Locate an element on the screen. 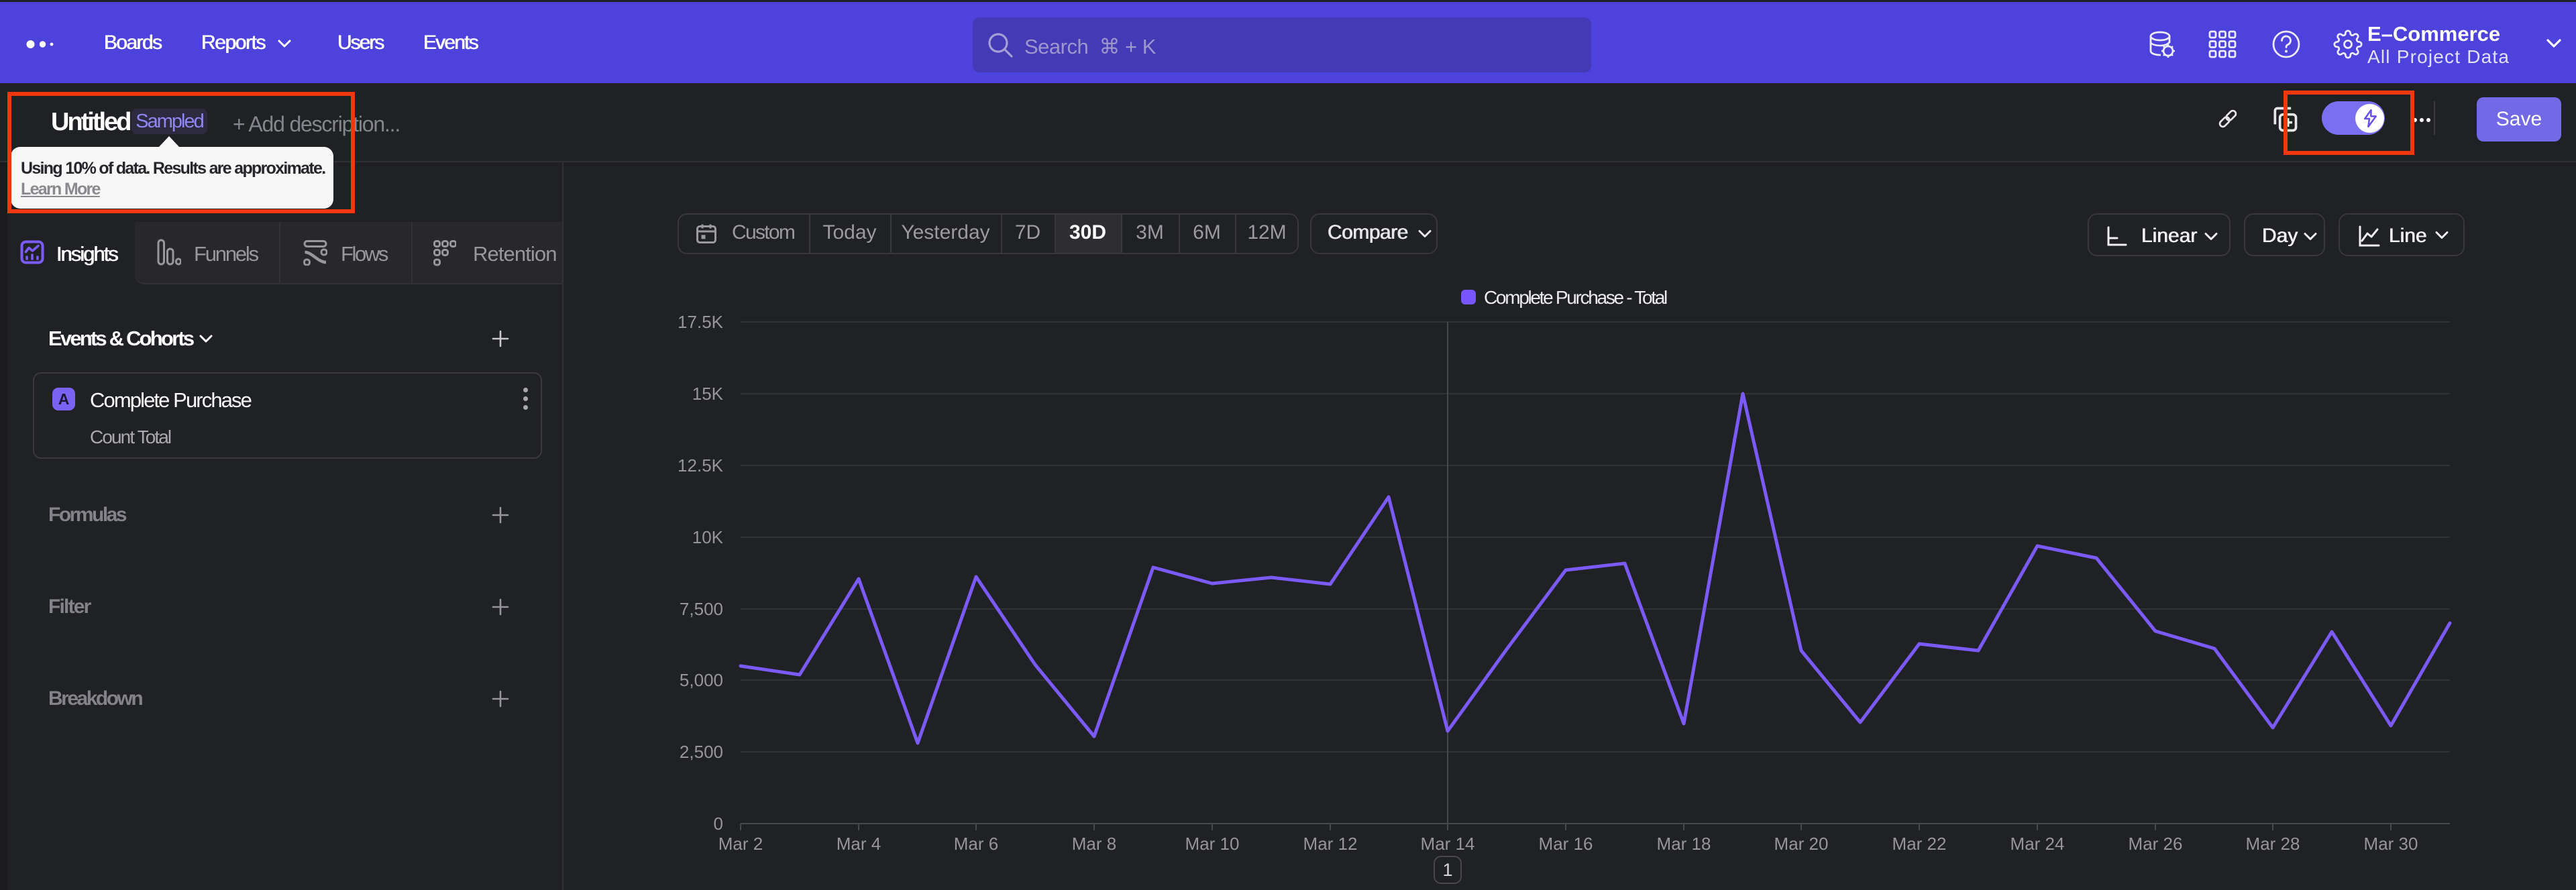 Image resolution: width=2576 pixels, height=890 pixels. svg-text: Mar 6 is located at coordinates (976, 844).